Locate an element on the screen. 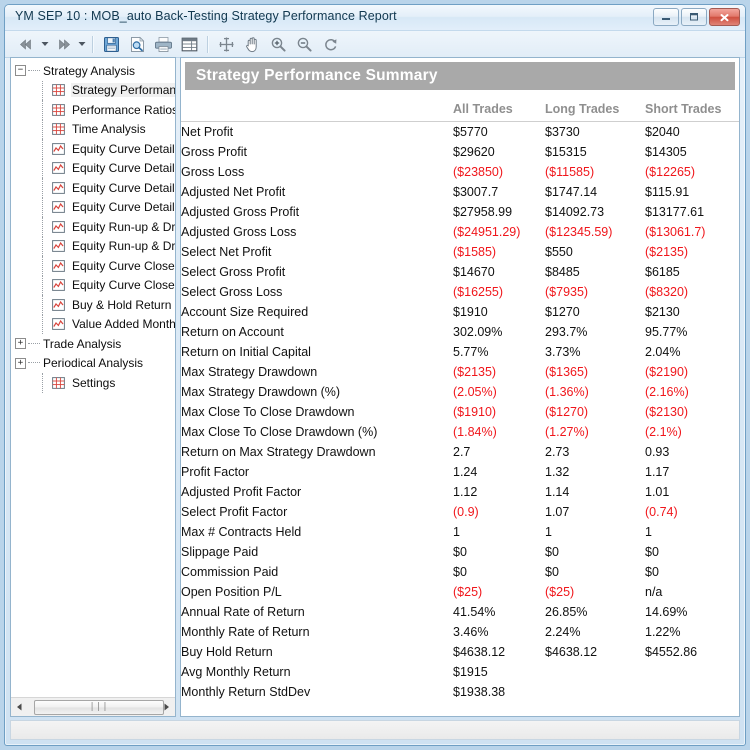 The height and width of the screenshot is (750, 750). forward-dropdown is located at coordinates (81, 44).